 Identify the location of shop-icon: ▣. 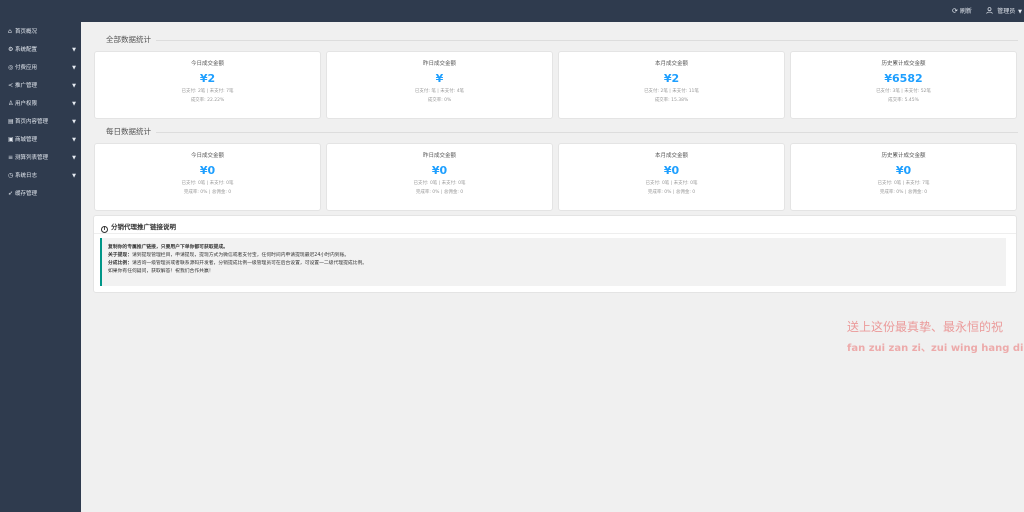
(11, 139).